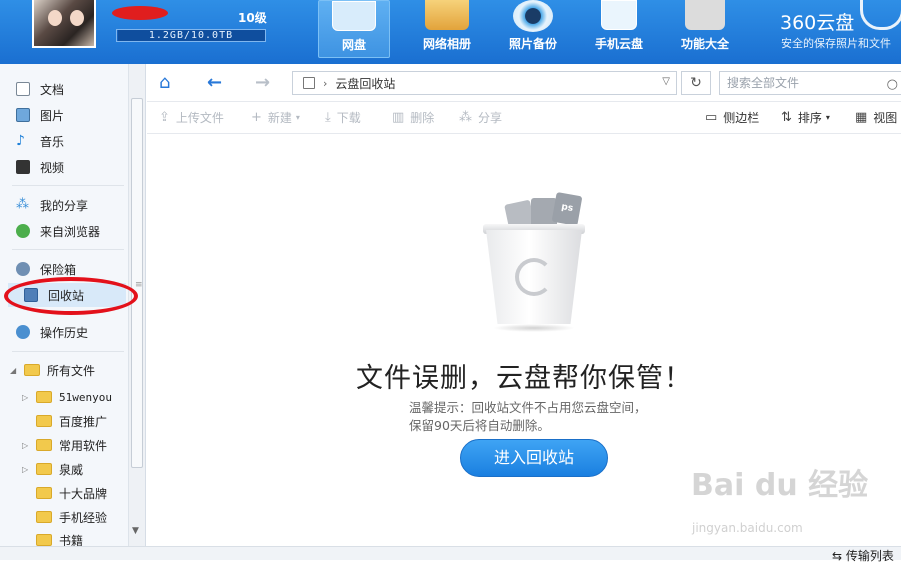 The width and height of the screenshot is (901, 565). What do you see at coordinates (64, 517) in the screenshot?
I see `tree-folder: 手机经验` at bounding box center [64, 517].